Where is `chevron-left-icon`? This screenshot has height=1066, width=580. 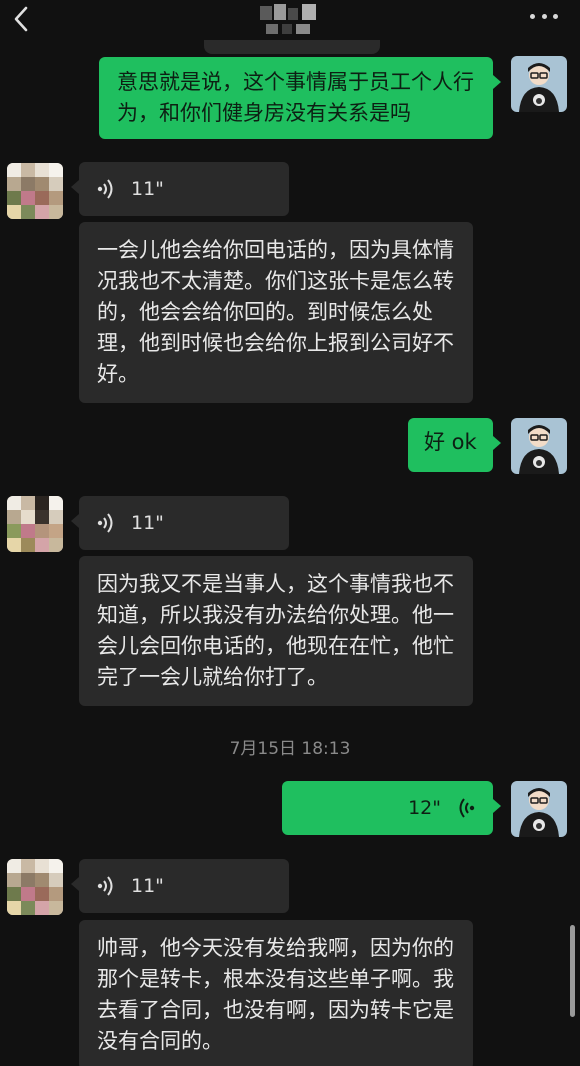
chevron-left-icon is located at coordinates (21, 19).